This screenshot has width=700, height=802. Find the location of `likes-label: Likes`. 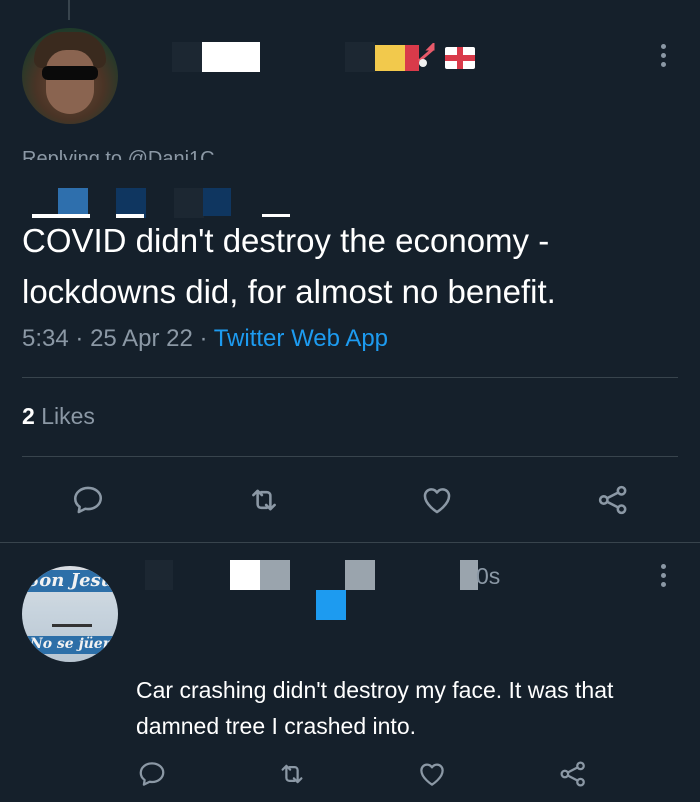

likes-label: Likes is located at coordinates (68, 416).